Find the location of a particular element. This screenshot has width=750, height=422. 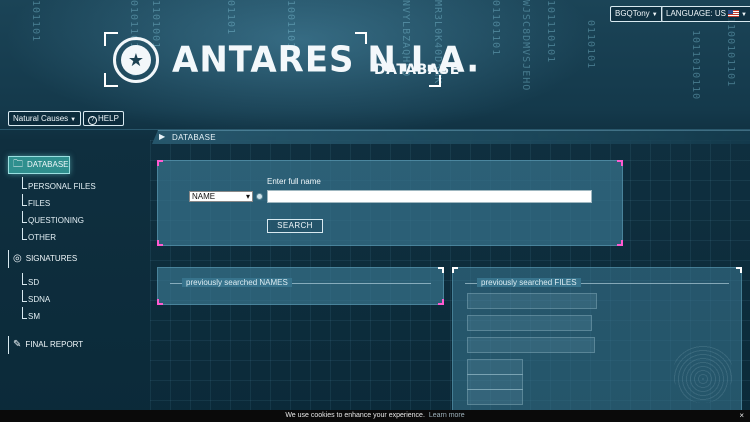

star-emblem-icon: ★ is located at coordinates (136, 60).